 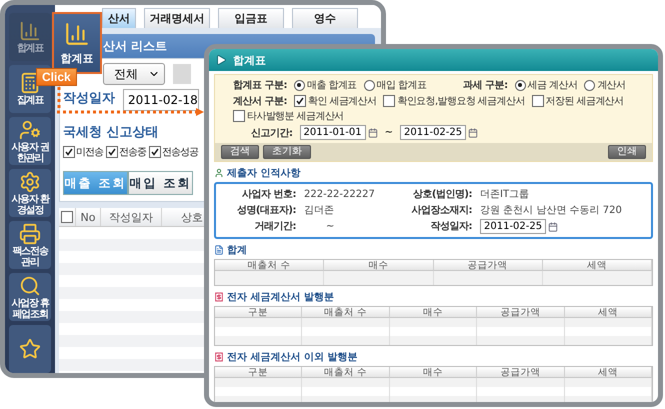 I want to click on panel-title: 산서 리스트, so click(x=135, y=46).